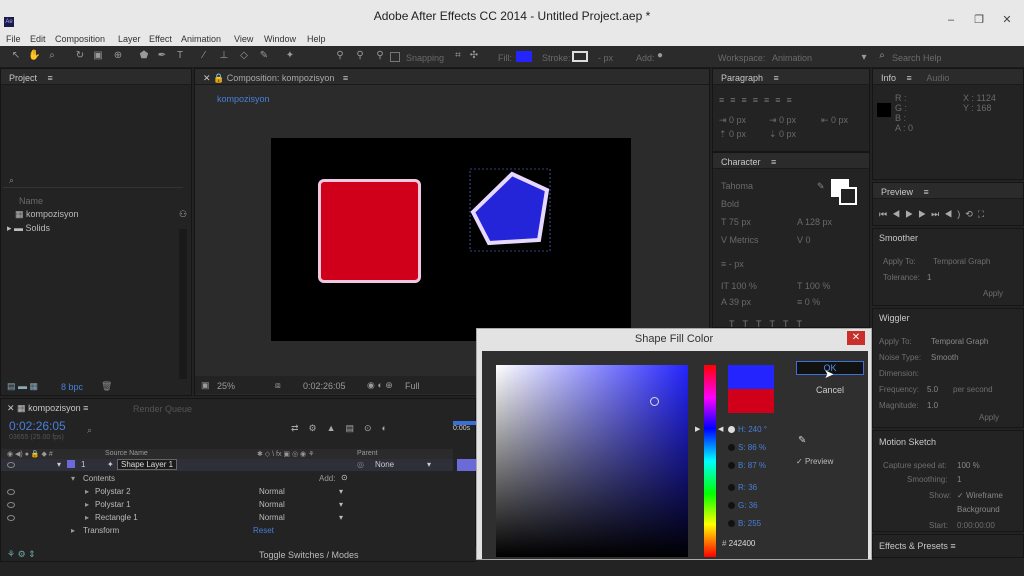  Describe the element at coordinates (369, 231) in the screenshot. I see `red-rectangle-shape` at that location.